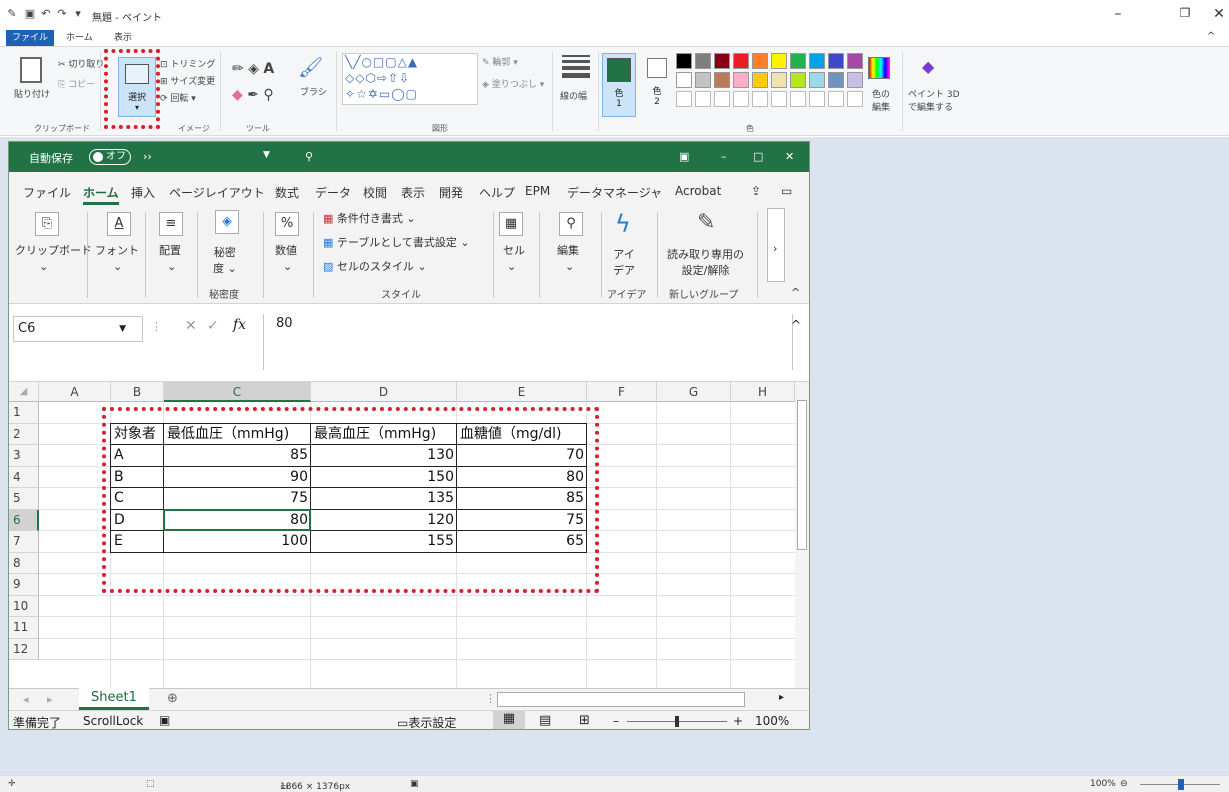  What do you see at coordinates (657, 85) in the screenshot?
I see `color2-button: 色 2` at bounding box center [657, 85].